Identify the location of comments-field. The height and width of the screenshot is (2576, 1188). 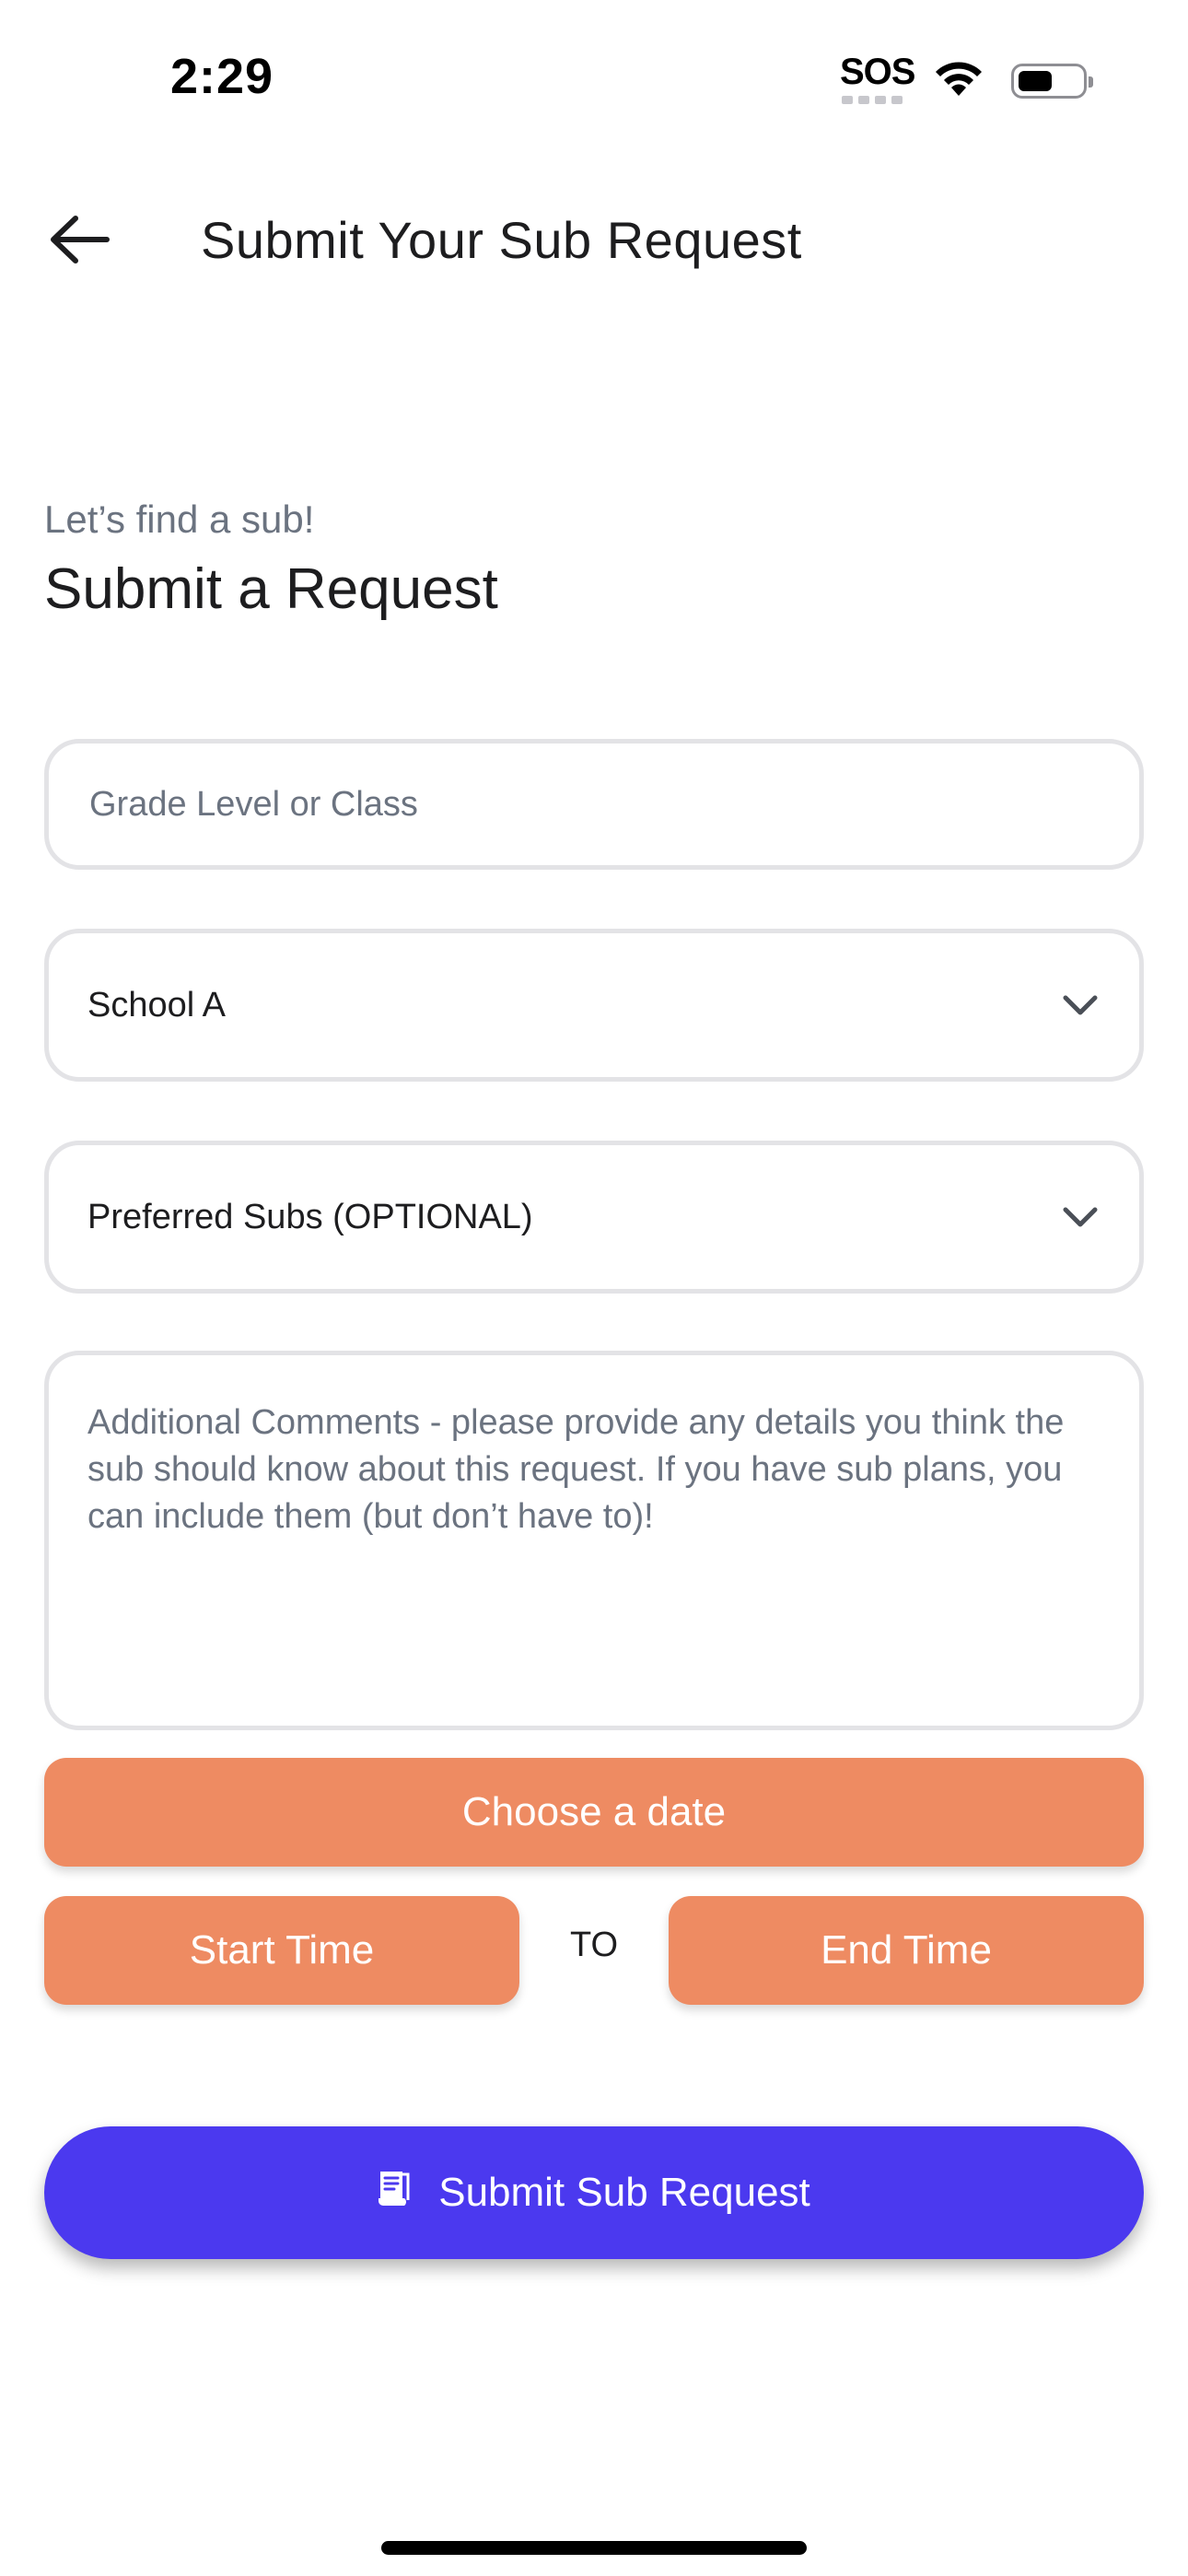
(594, 1540).